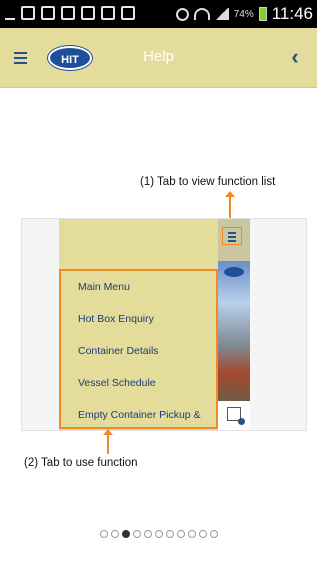 Image resolution: width=320 pixels, height=563 pixels. What do you see at coordinates (234, 331) in the screenshot?
I see `terminal-photo` at bounding box center [234, 331].